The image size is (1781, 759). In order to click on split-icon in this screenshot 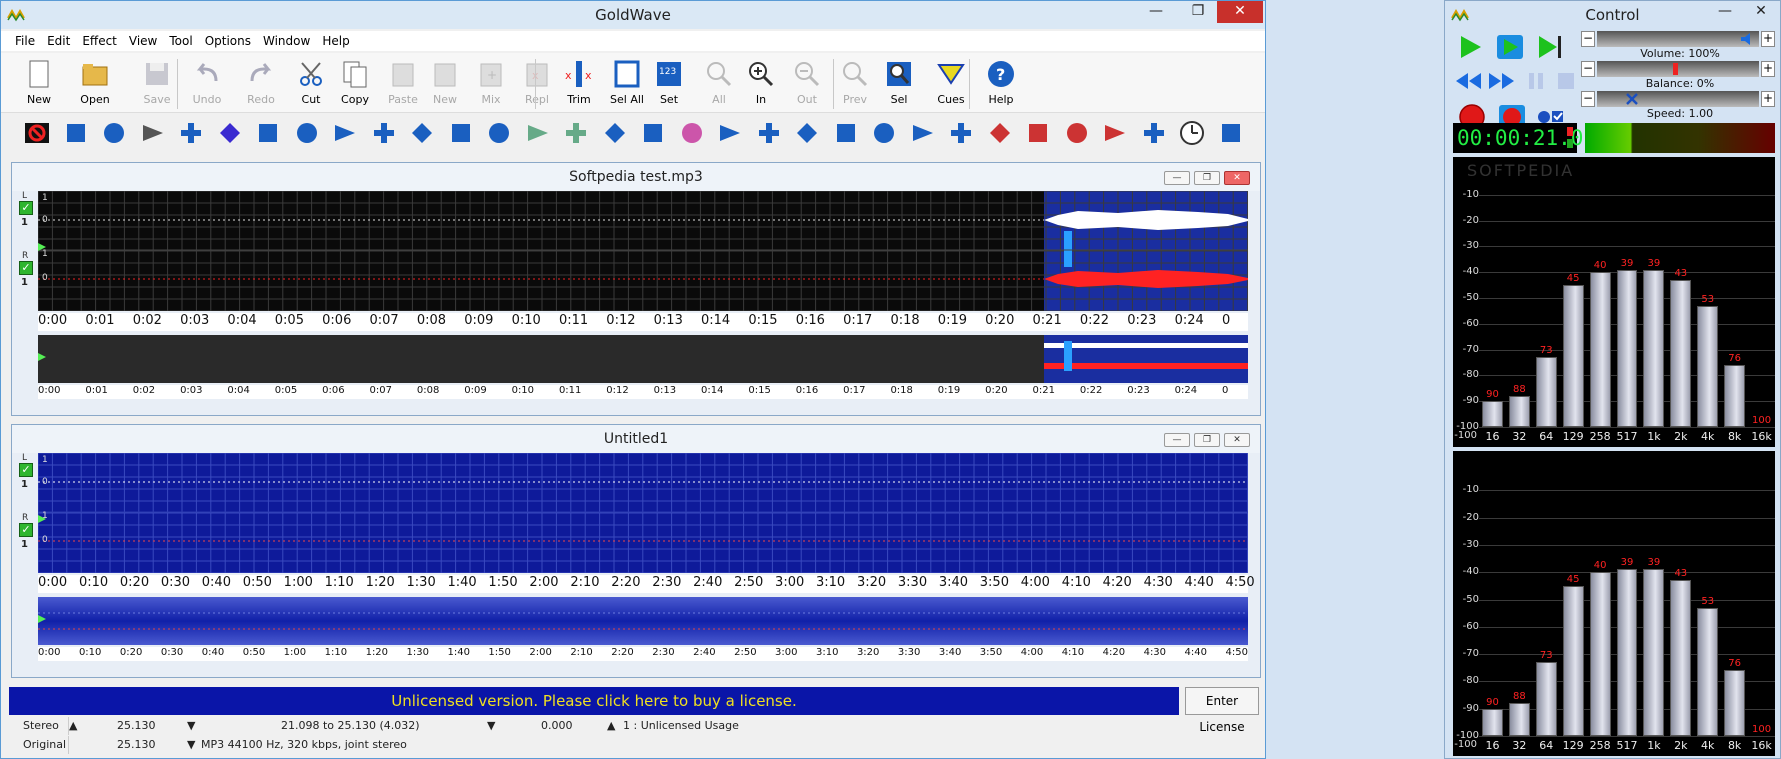, I will do `click(615, 133)`.